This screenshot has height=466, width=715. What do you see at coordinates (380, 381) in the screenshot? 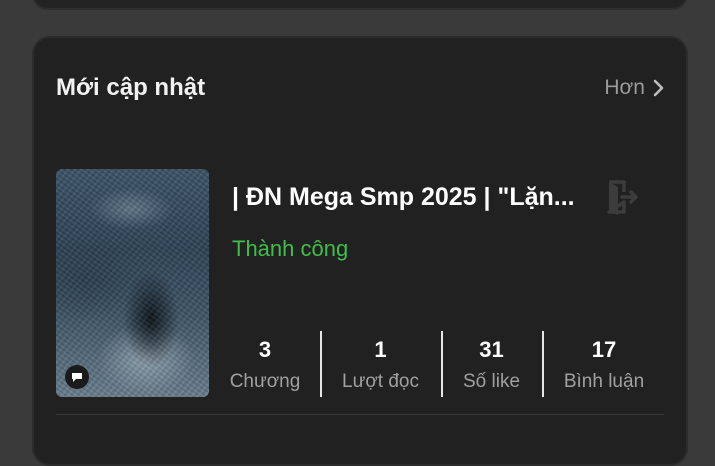
I see `stat-label: Lượt đọc` at bounding box center [380, 381].